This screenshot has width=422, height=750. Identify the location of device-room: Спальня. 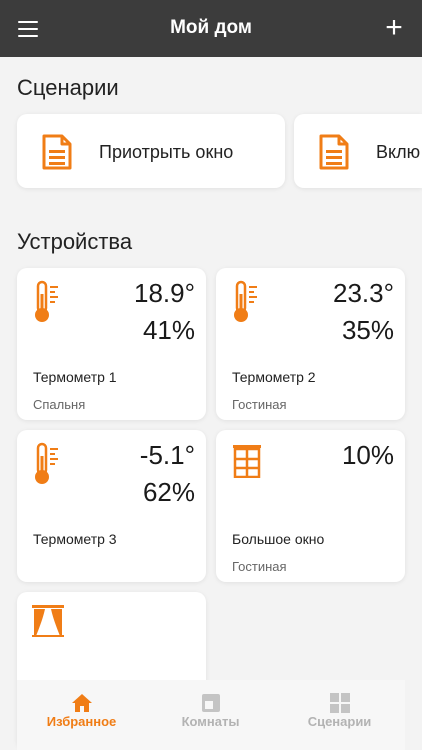
(59, 404).